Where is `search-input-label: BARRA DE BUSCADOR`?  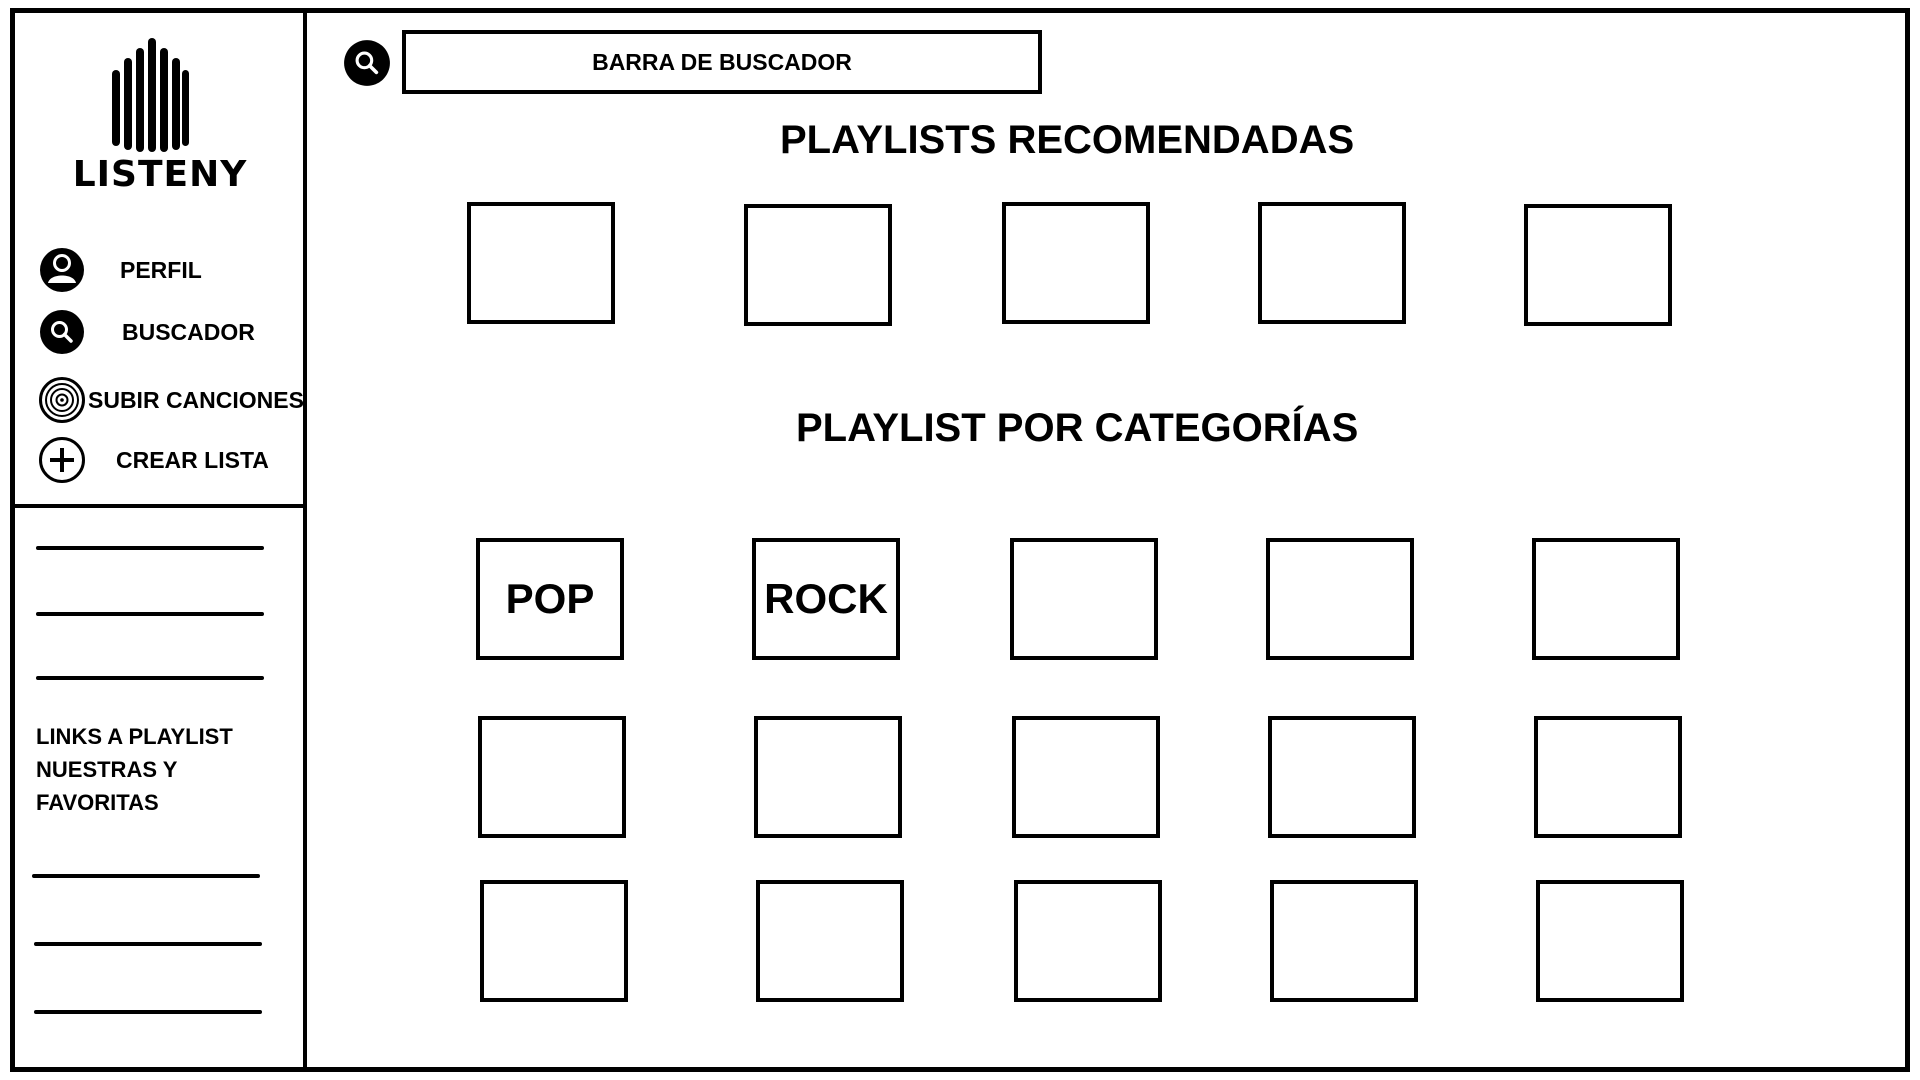
search-input-label: BARRA DE BUSCADOR is located at coordinates (722, 61).